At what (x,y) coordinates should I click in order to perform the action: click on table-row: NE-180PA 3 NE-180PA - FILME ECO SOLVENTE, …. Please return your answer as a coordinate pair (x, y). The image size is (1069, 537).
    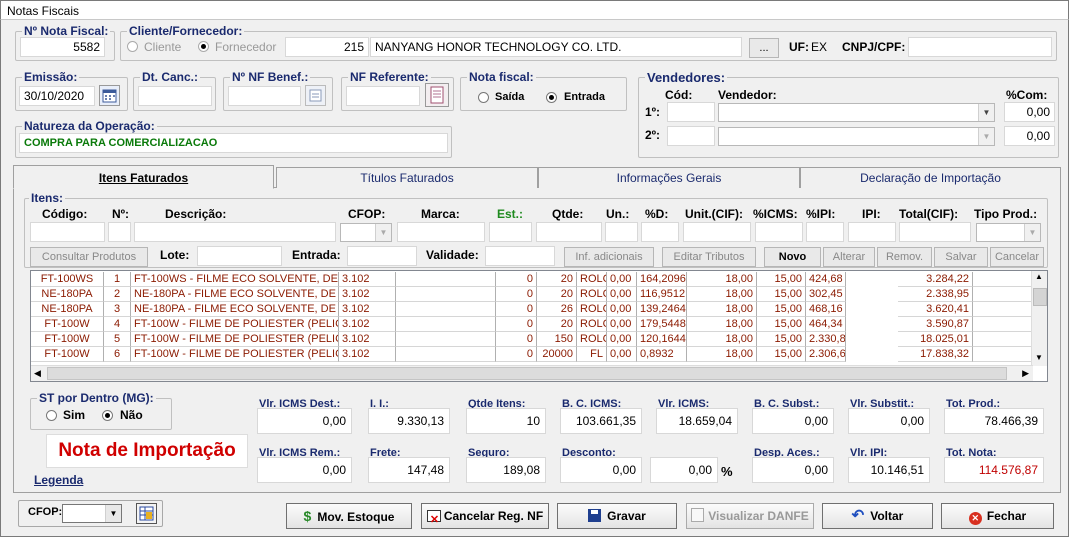
    Looking at the image, I should click on (532, 309).